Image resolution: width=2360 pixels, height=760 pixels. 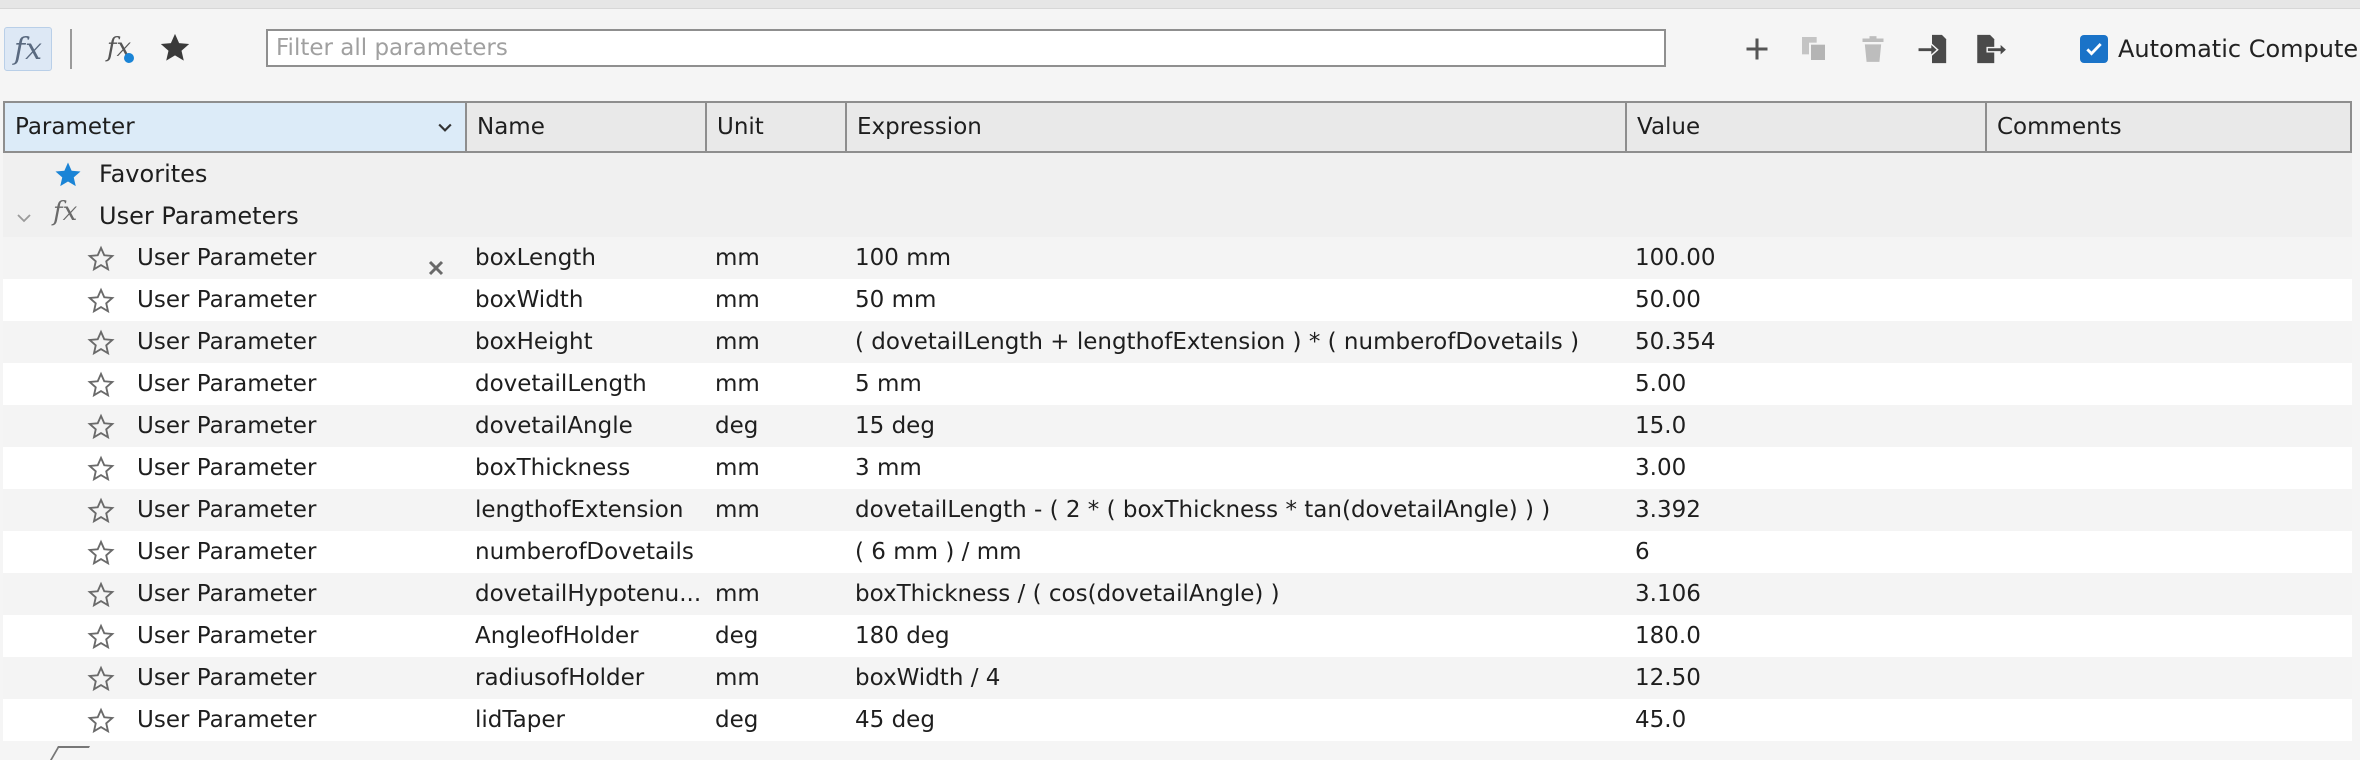 What do you see at coordinates (1932, 49) in the screenshot?
I see `import-button` at bounding box center [1932, 49].